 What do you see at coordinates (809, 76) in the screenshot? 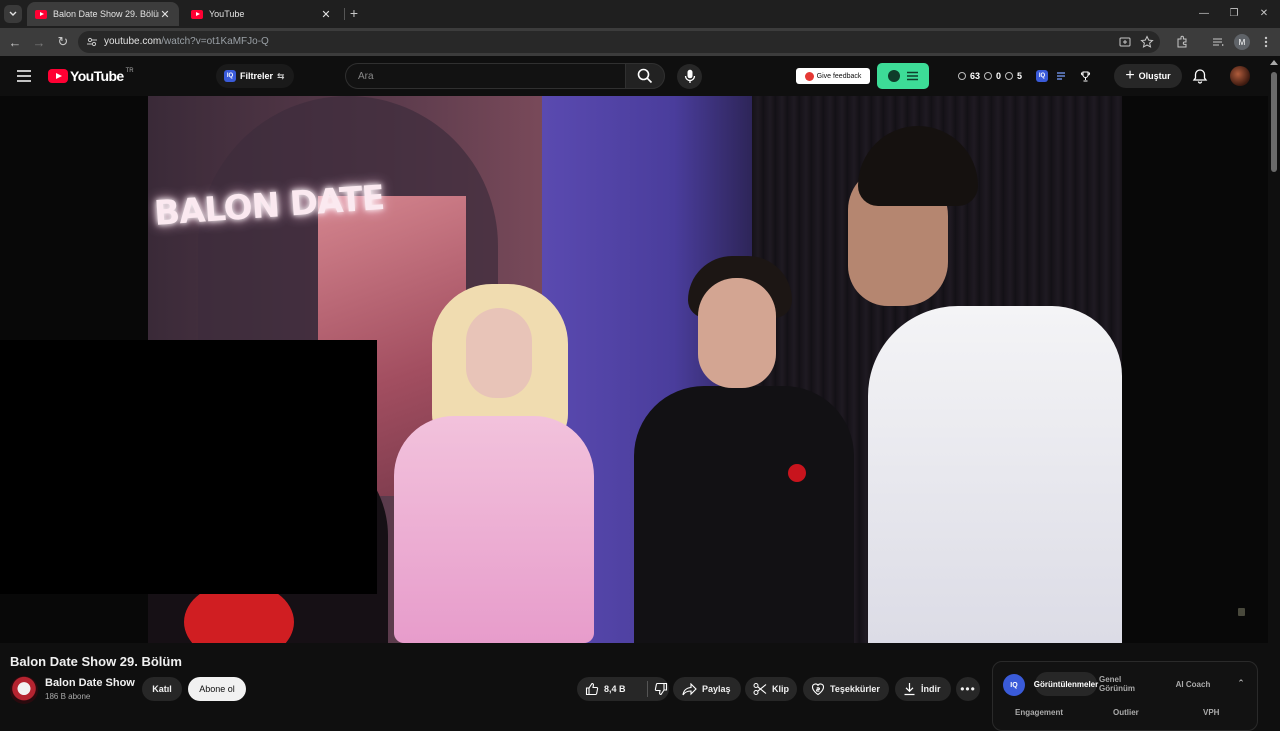
I see `feedback-icon` at bounding box center [809, 76].